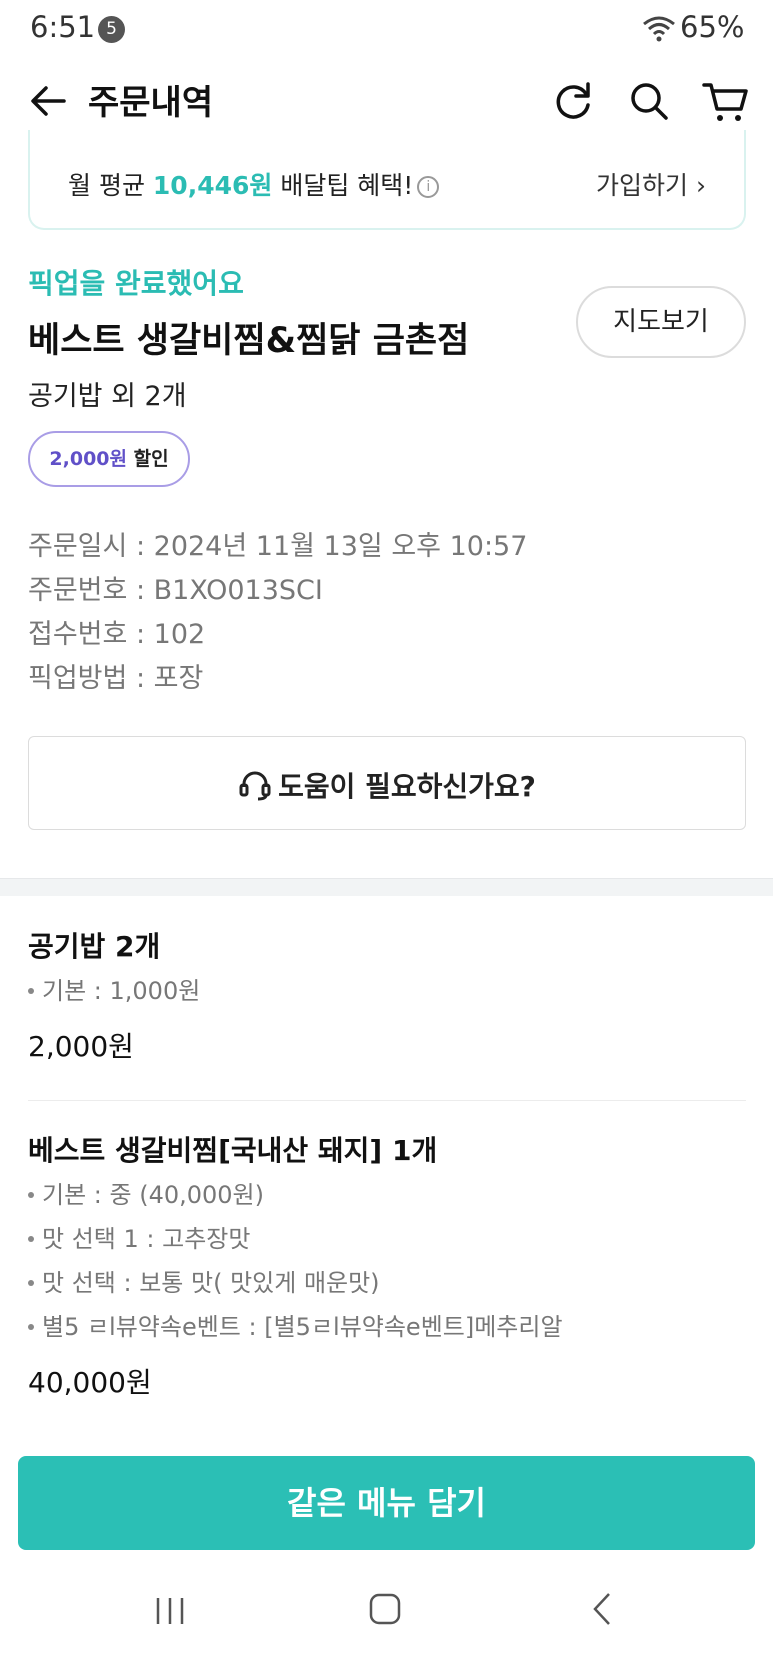 The width and height of the screenshot is (773, 1658). What do you see at coordinates (233, 1150) in the screenshot?
I see `item-name: 베스트 생갈비찜[국내산 돼지] 1개` at bounding box center [233, 1150].